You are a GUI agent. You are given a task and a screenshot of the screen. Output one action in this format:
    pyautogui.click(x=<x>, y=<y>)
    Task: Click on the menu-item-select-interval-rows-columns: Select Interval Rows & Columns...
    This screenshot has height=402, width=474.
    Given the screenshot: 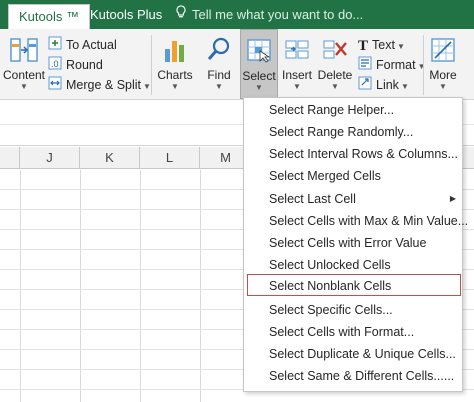 What is the action you would take?
    pyautogui.click(x=353, y=154)
    